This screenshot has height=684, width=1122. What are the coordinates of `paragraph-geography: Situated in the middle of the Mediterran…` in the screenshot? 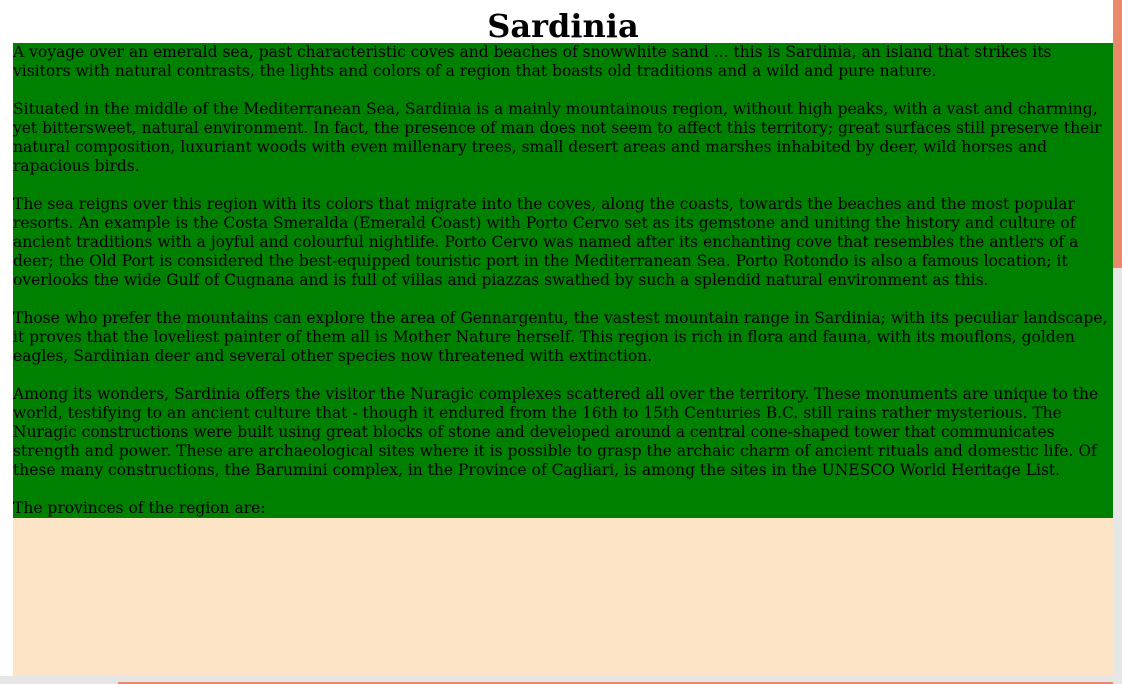 It's located at (557, 137).